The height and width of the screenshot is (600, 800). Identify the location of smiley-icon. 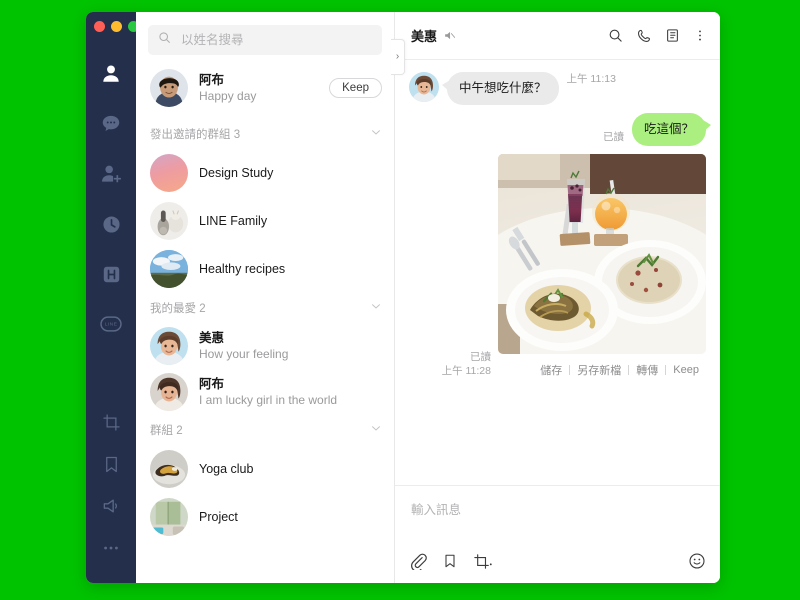
(697, 561).